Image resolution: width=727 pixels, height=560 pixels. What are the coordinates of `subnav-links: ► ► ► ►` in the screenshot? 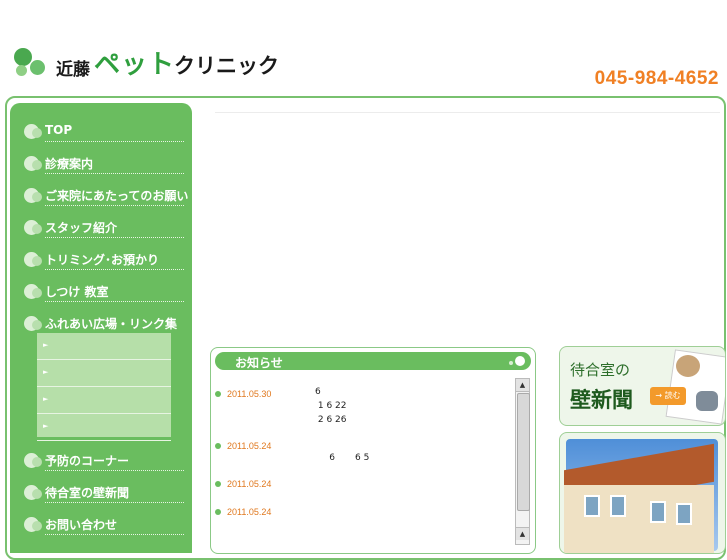 It's located at (104, 387).